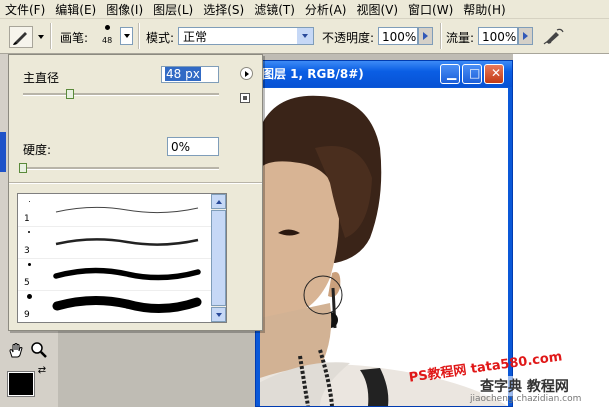 This screenshot has height=407, width=609. I want to click on tool-preset-picker, so click(21, 37).